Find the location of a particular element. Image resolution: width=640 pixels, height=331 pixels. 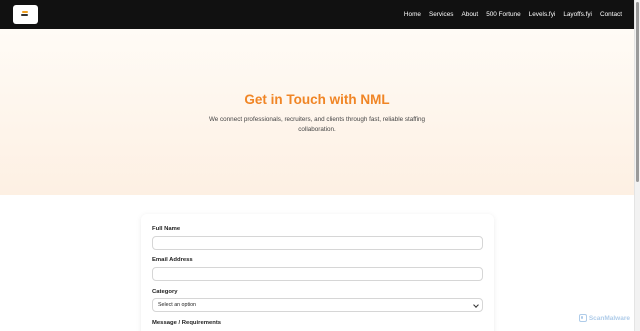

message-label: Message / Requirements is located at coordinates (187, 323).